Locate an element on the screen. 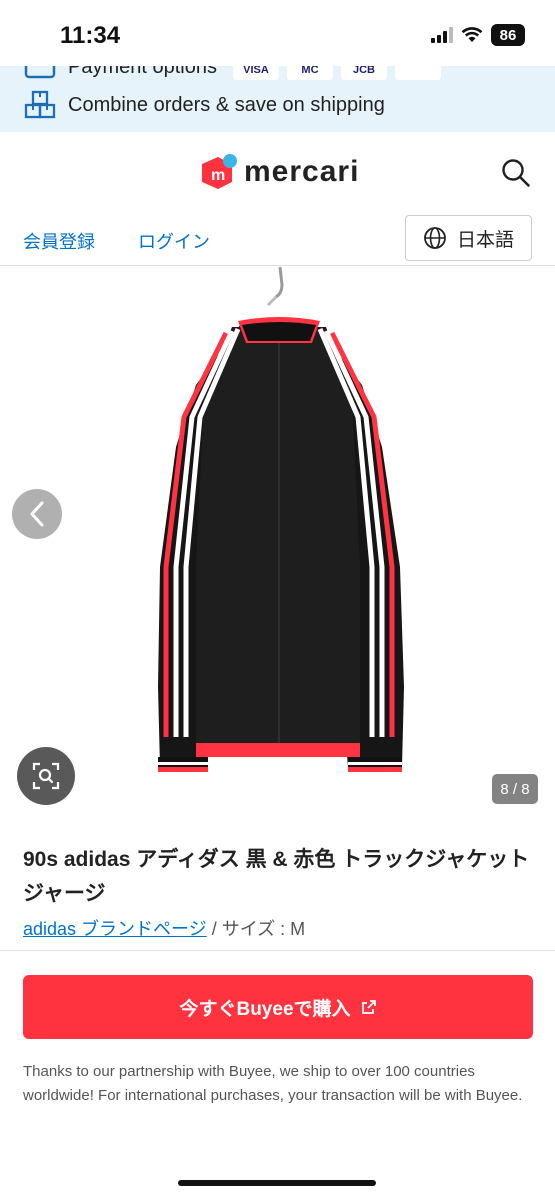 The width and height of the screenshot is (555, 1201). payment-options-row: Payment options VISA MC JCB is located at coordinates (232, 73).